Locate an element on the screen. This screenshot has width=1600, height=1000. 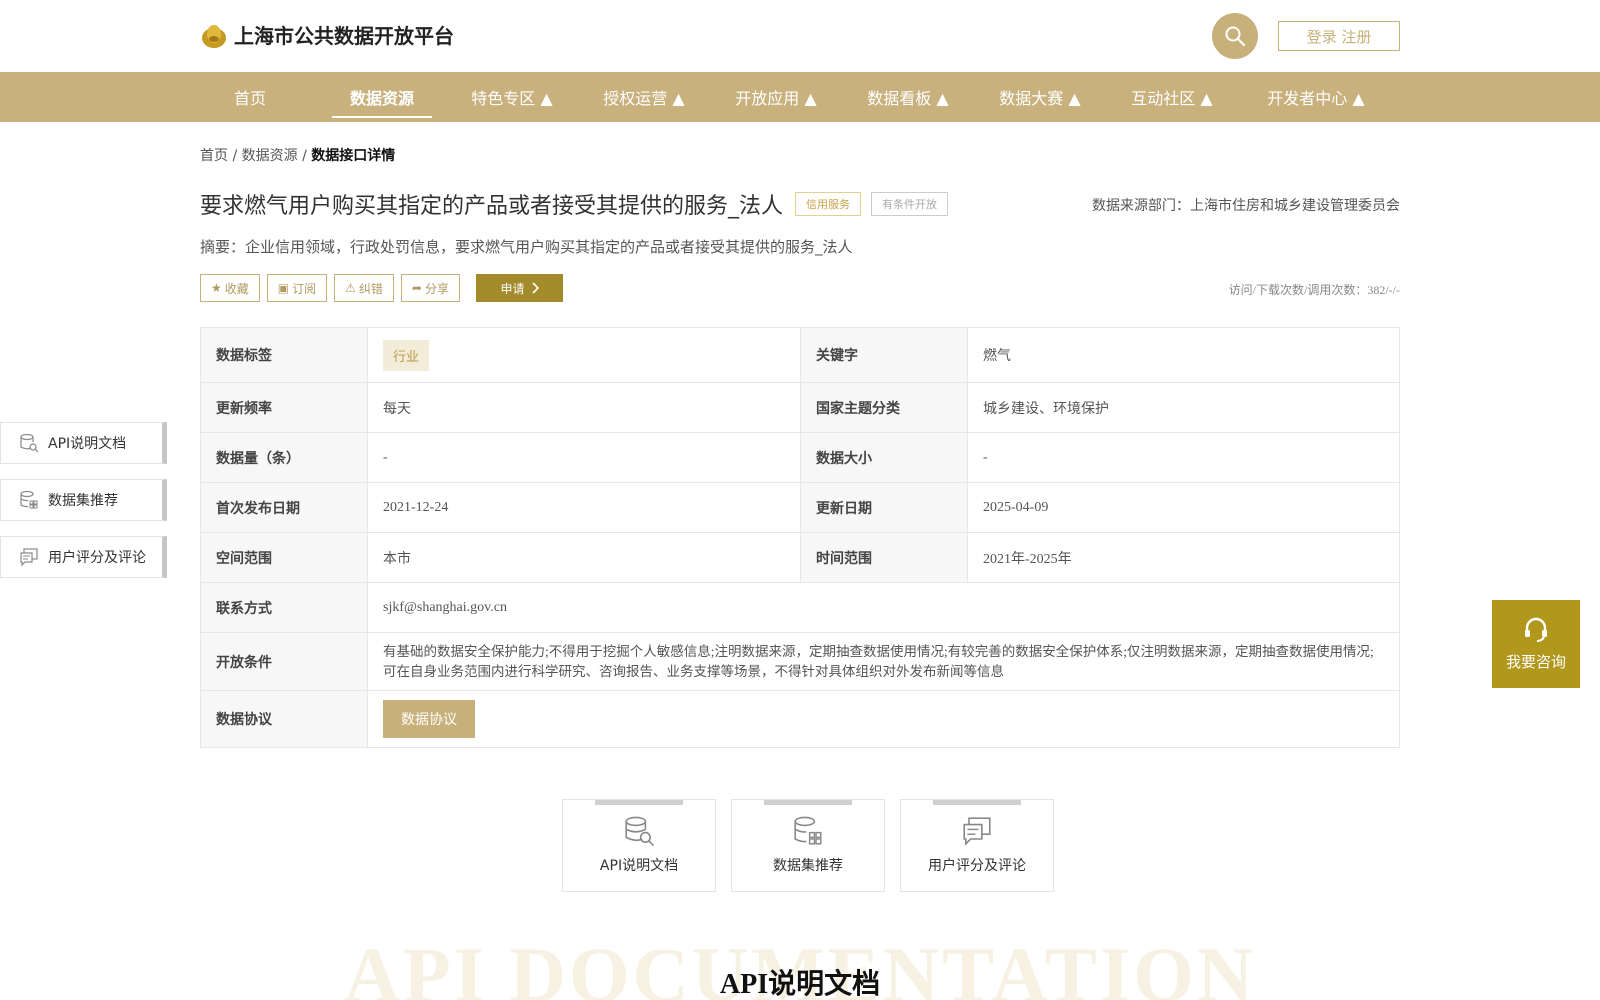
title-row: 要求燃气用户购买其指定的产品或者接受其提供的服务_法人 信用服务 有条件开放 is located at coordinates (574, 204).